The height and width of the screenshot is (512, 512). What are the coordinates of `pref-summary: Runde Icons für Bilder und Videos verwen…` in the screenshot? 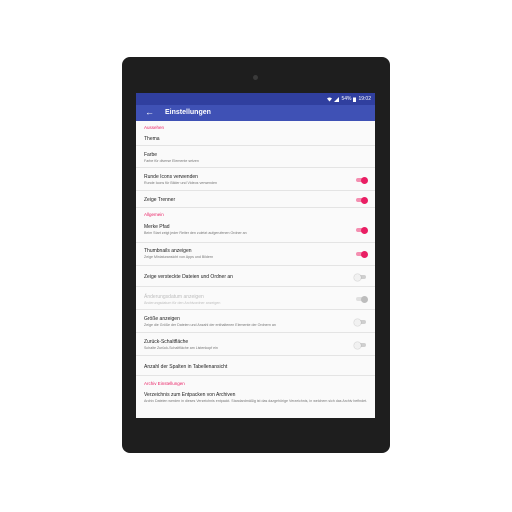 It's located at (181, 183).